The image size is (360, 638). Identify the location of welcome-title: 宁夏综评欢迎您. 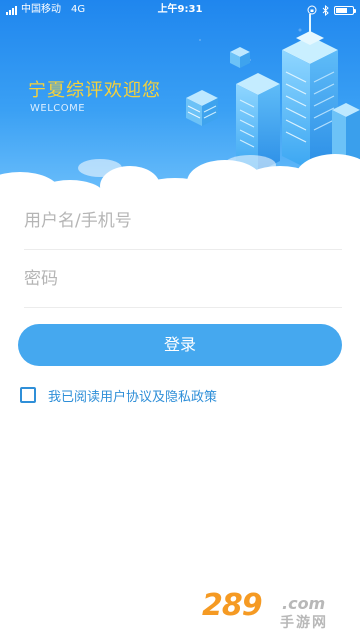
(94, 90).